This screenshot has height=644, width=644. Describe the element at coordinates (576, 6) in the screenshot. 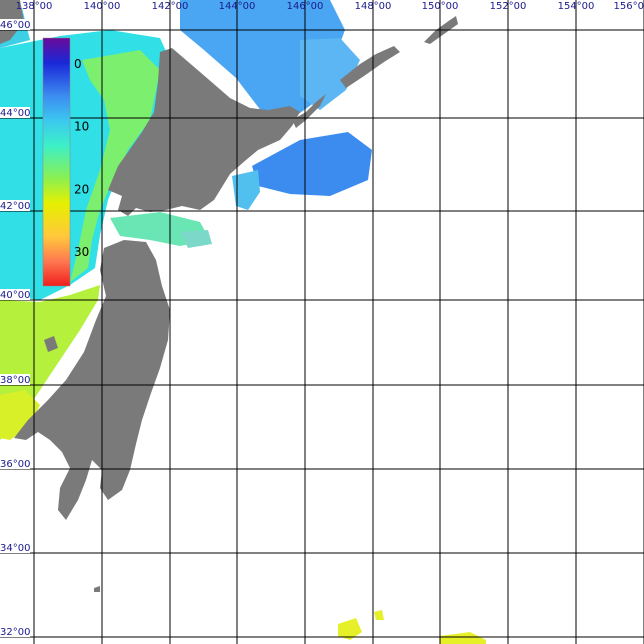

I see `longitude-tick-label: 154°00` at that location.